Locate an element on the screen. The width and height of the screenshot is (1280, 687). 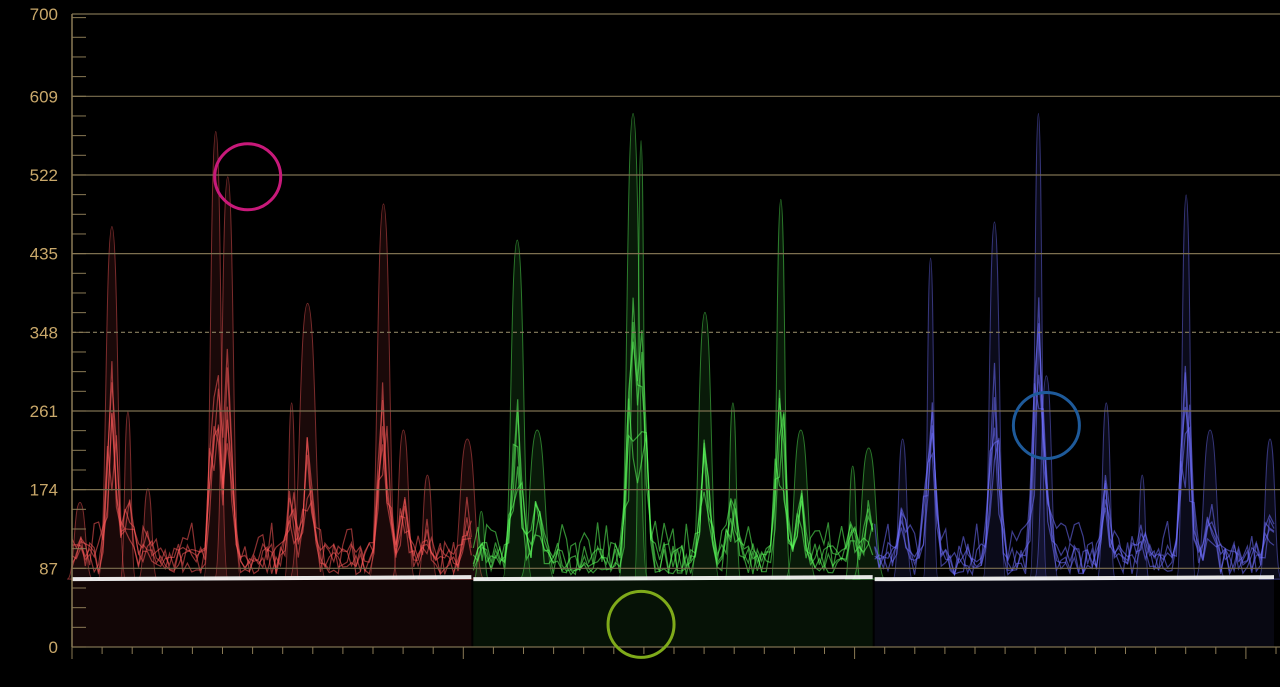
y-tick-label: 522 is located at coordinates (44, 175).